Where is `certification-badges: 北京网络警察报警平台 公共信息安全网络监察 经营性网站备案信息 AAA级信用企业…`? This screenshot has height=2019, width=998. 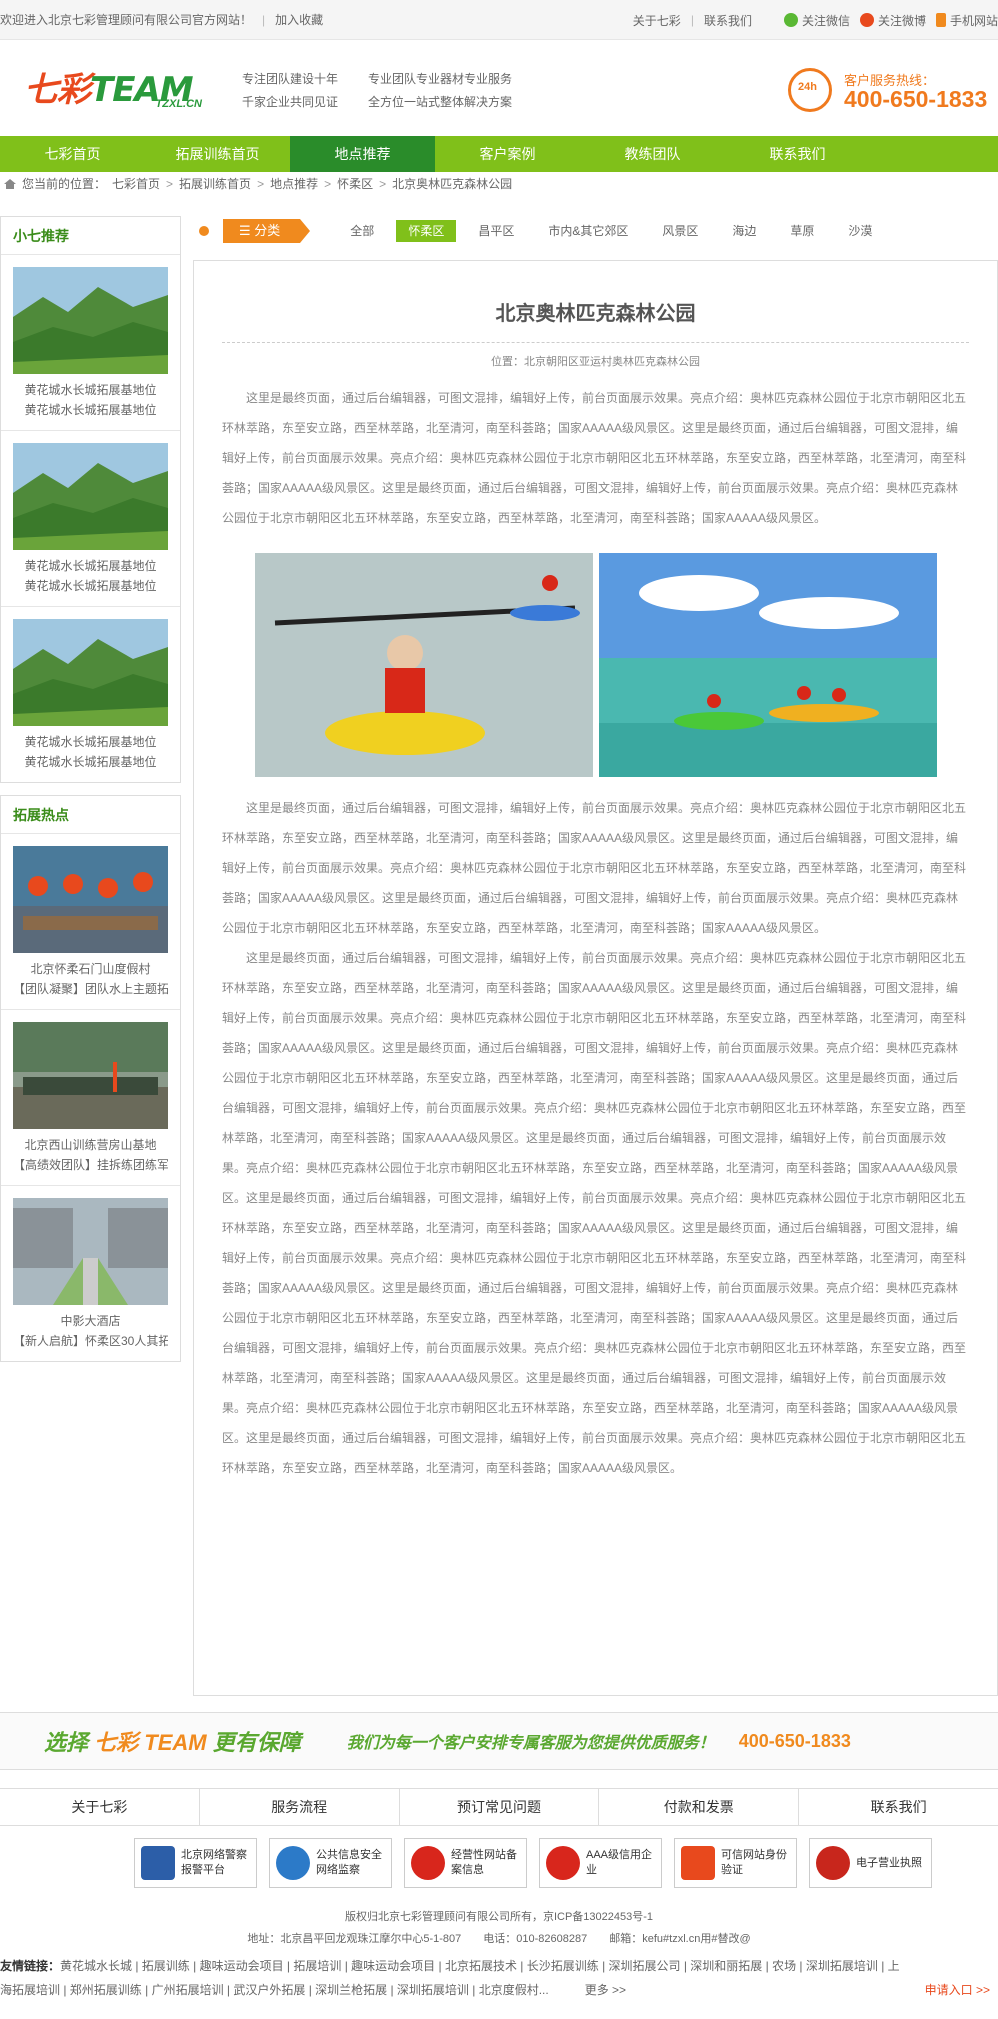 certification-badges: 北京网络警察报警平台 公共信息安全网络监察 经营性网站备案信息 AAA级信用企业… is located at coordinates (533, 1863).